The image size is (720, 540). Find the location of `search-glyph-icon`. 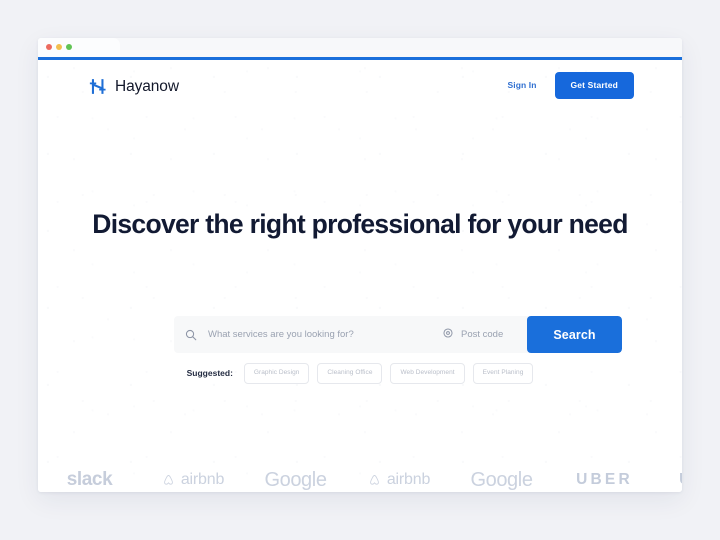

search-glyph-icon is located at coordinates (191, 334).